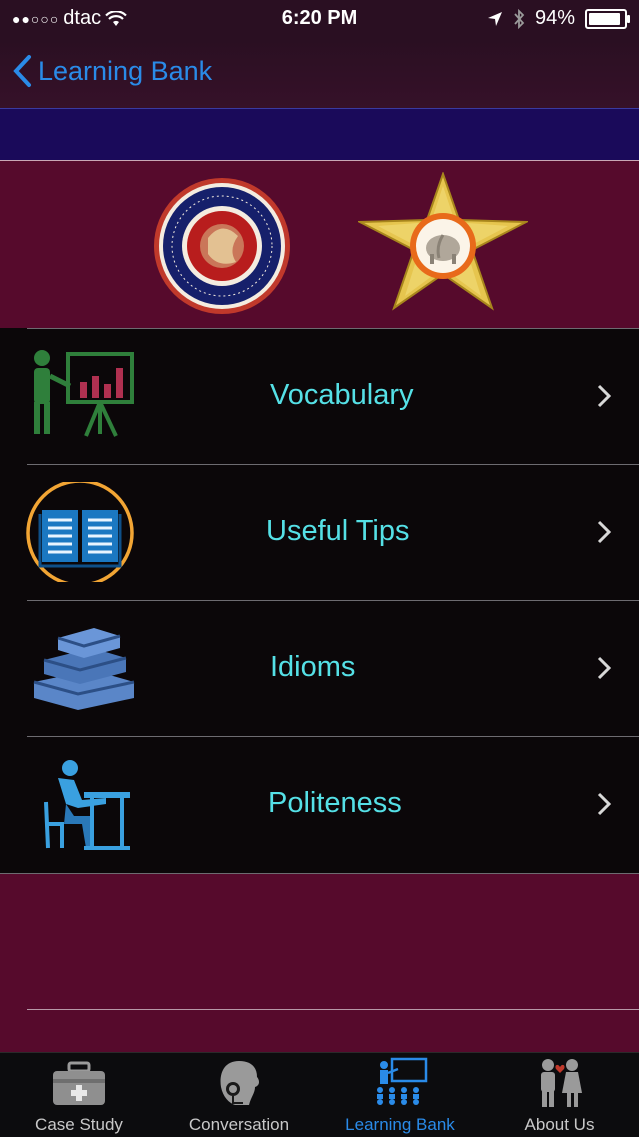  I want to click on medical-kit-icon, so click(79, 1083).